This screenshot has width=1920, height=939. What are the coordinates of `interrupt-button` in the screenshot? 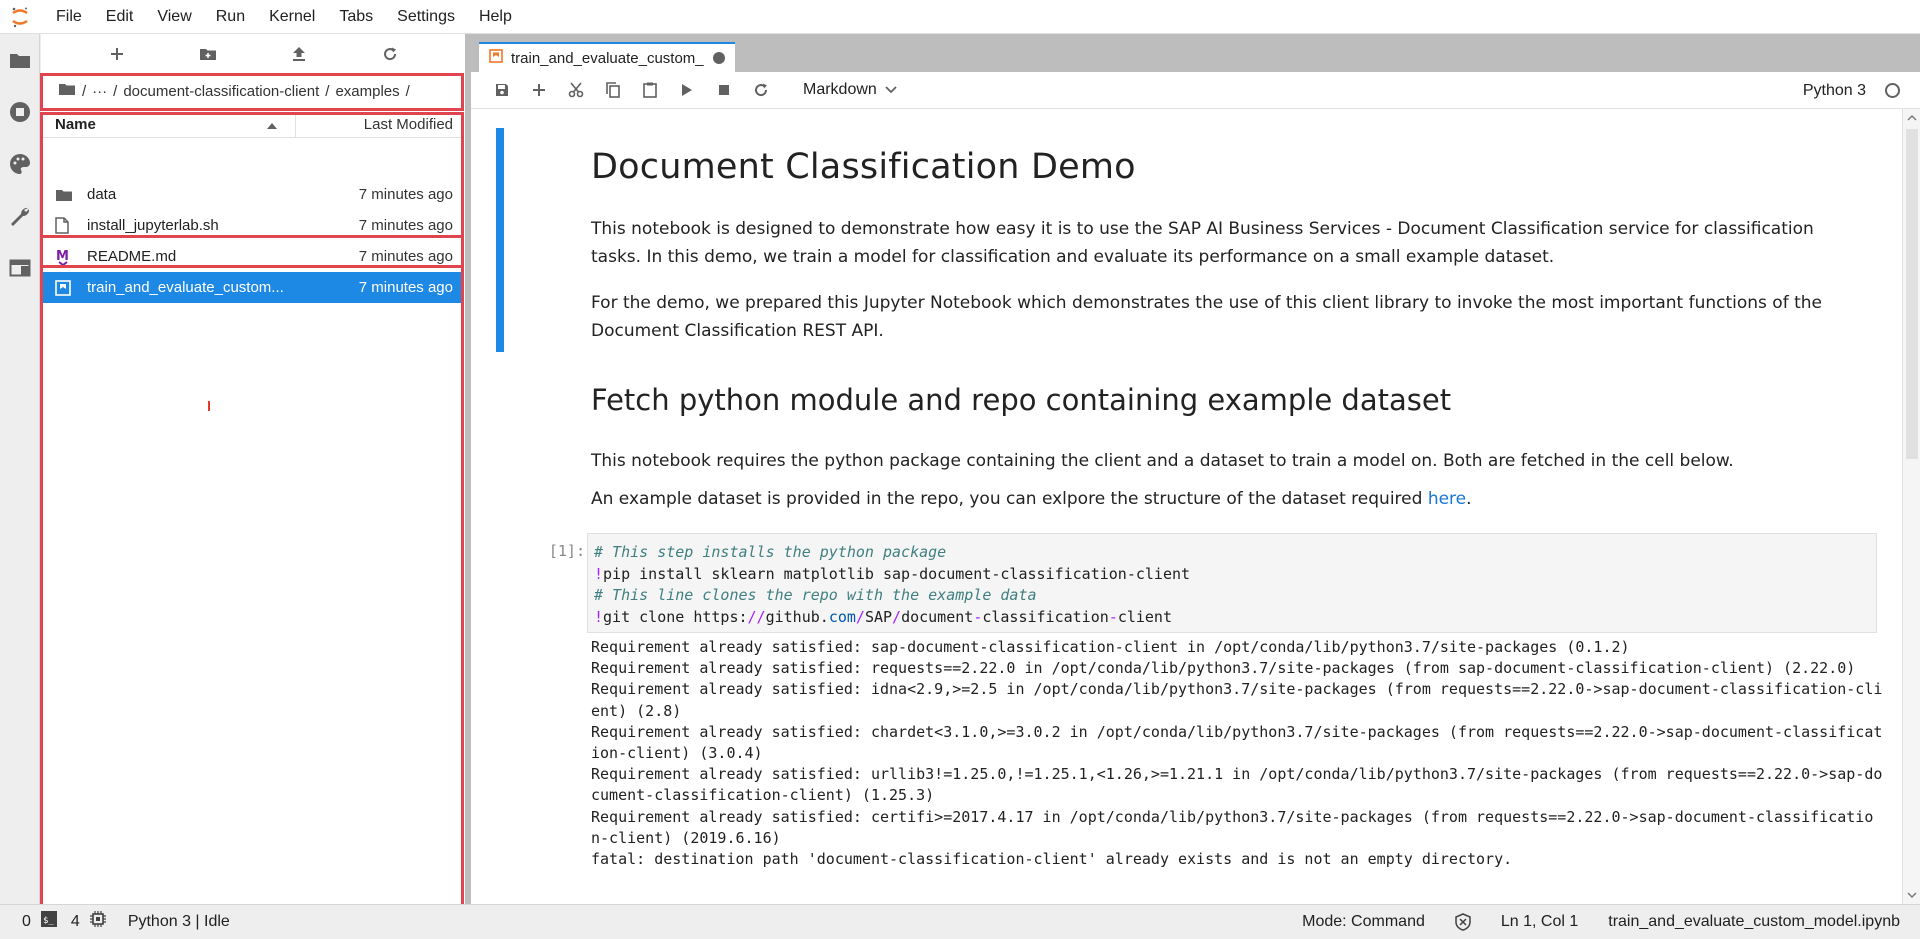 It's located at (723, 90).